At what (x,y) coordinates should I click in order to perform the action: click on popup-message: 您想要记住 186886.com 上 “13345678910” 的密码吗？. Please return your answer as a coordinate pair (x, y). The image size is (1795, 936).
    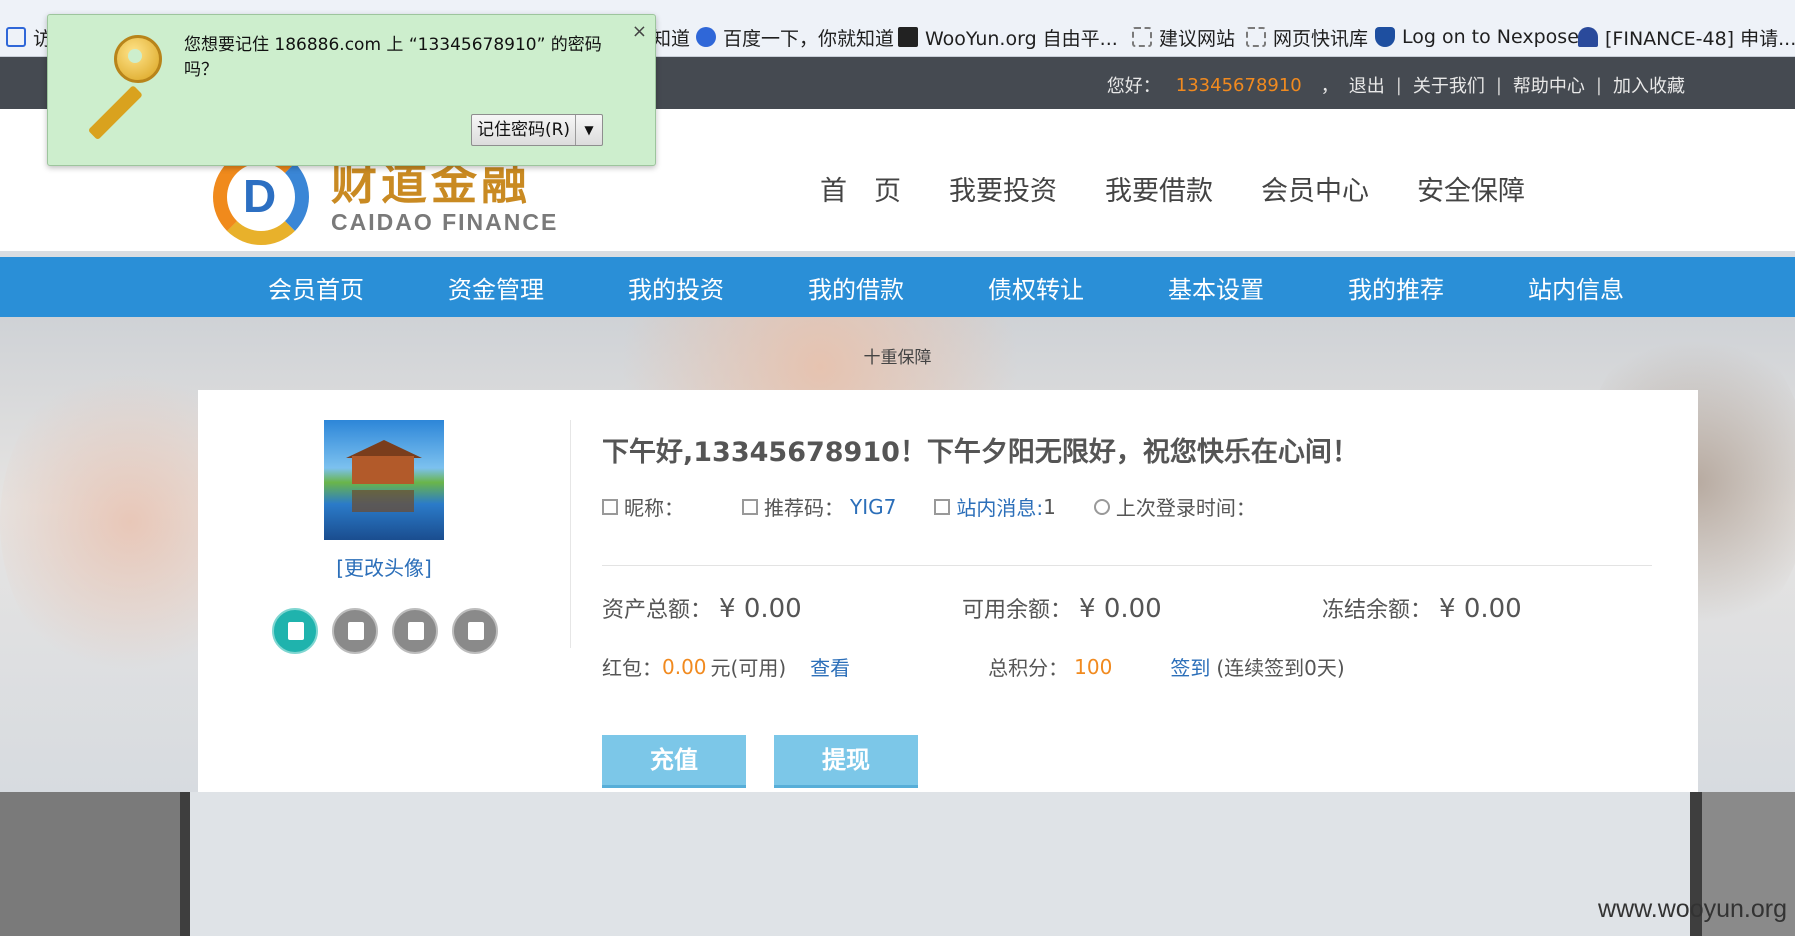
    Looking at the image, I should click on (393, 57).